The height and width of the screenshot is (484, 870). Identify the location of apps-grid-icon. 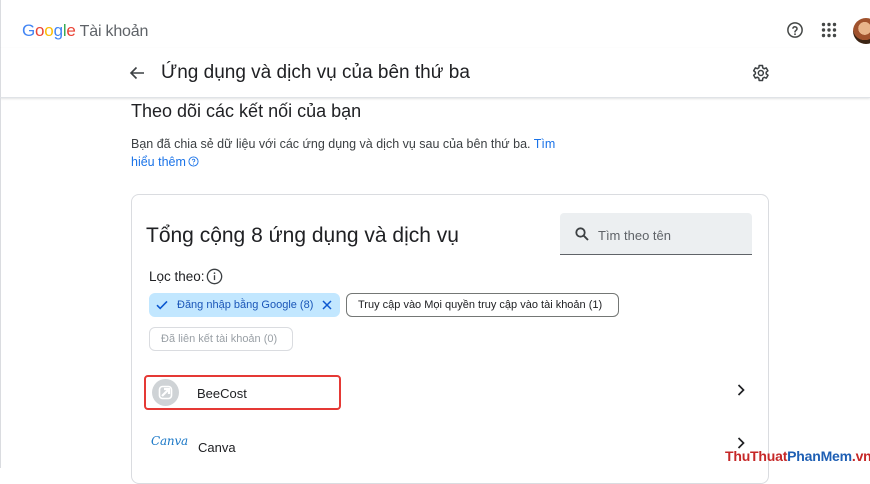
(829, 30).